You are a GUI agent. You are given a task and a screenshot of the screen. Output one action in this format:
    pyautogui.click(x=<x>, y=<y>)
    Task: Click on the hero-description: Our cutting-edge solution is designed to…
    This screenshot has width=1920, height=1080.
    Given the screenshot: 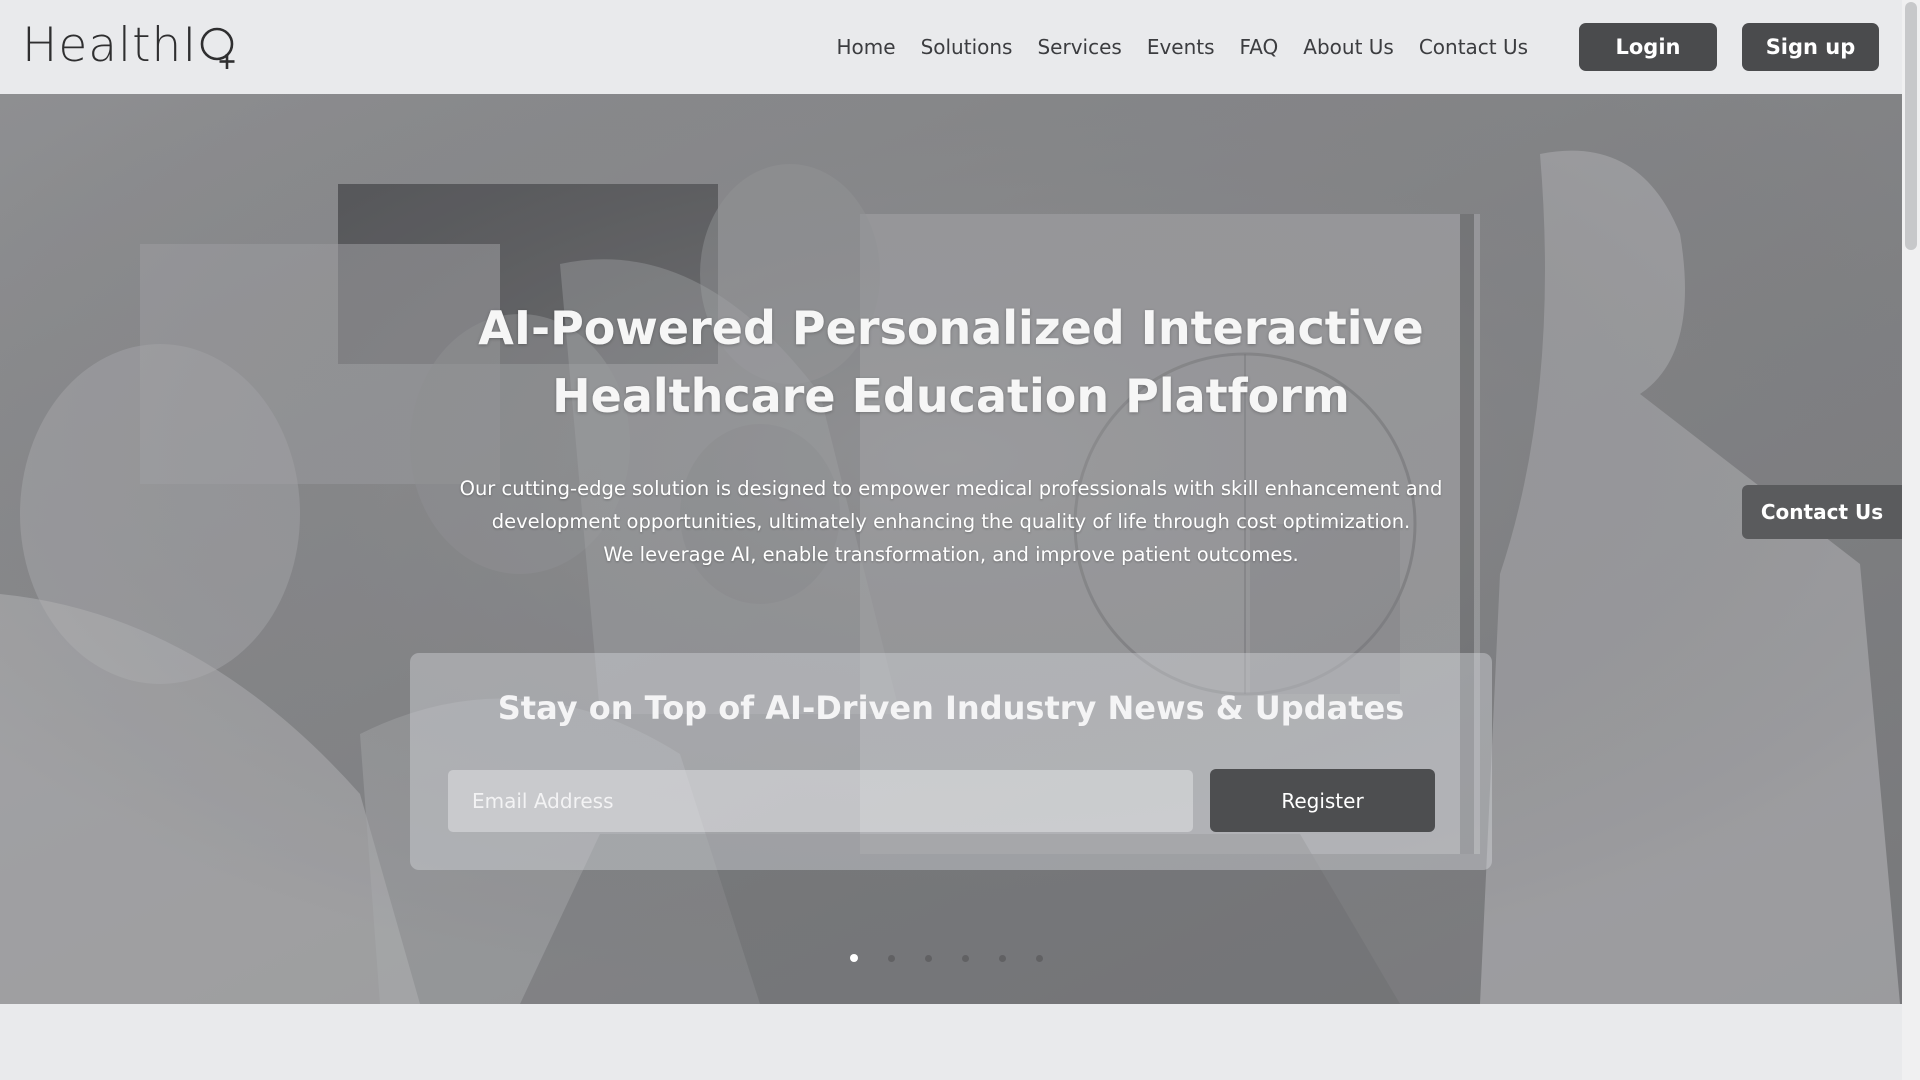 What is the action you would take?
    pyautogui.click(x=951, y=521)
    